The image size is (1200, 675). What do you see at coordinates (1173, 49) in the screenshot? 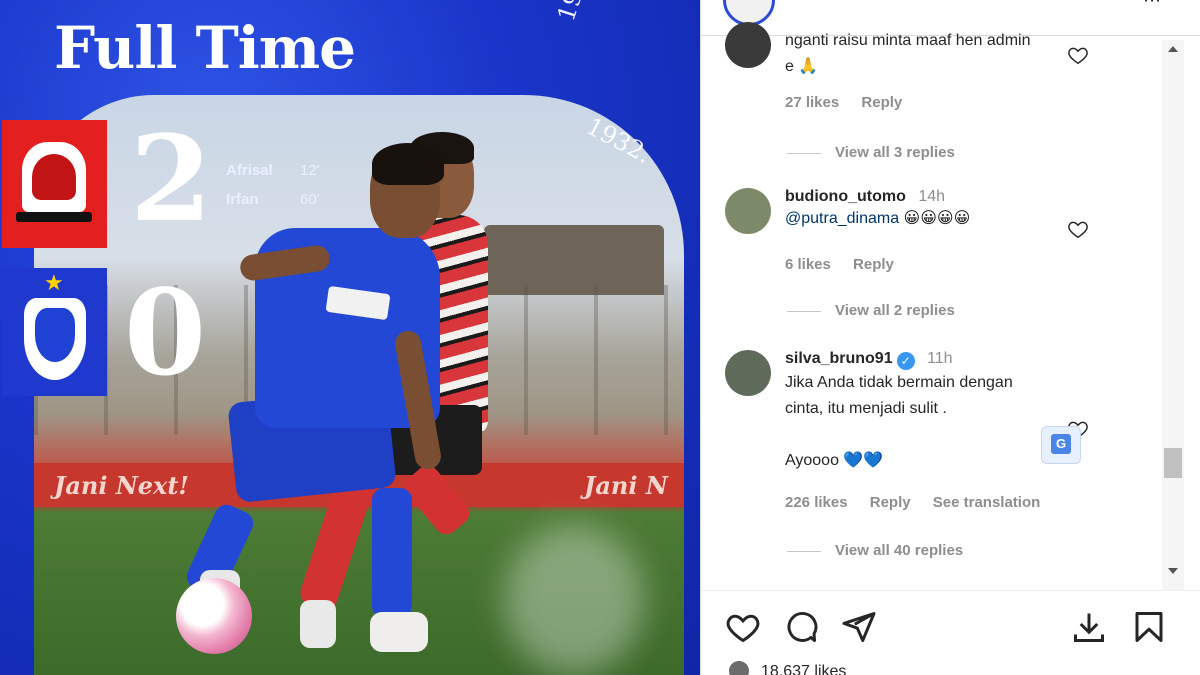
I see `scroll-up-icon` at bounding box center [1173, 49].